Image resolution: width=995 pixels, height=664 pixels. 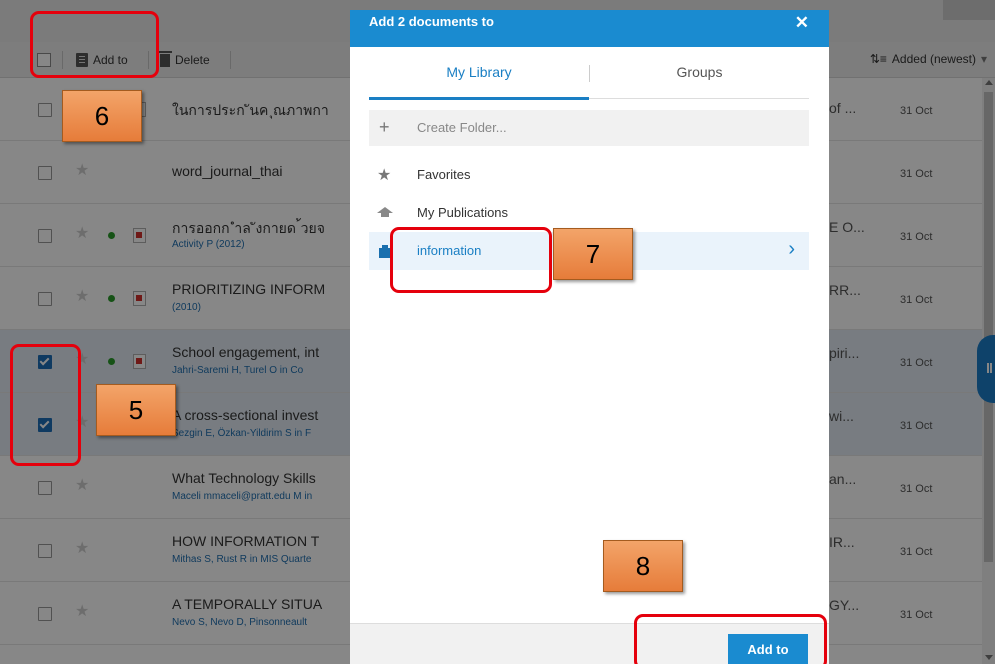 I want to click on annotation-badge: 8, so click(x=643, y=566).